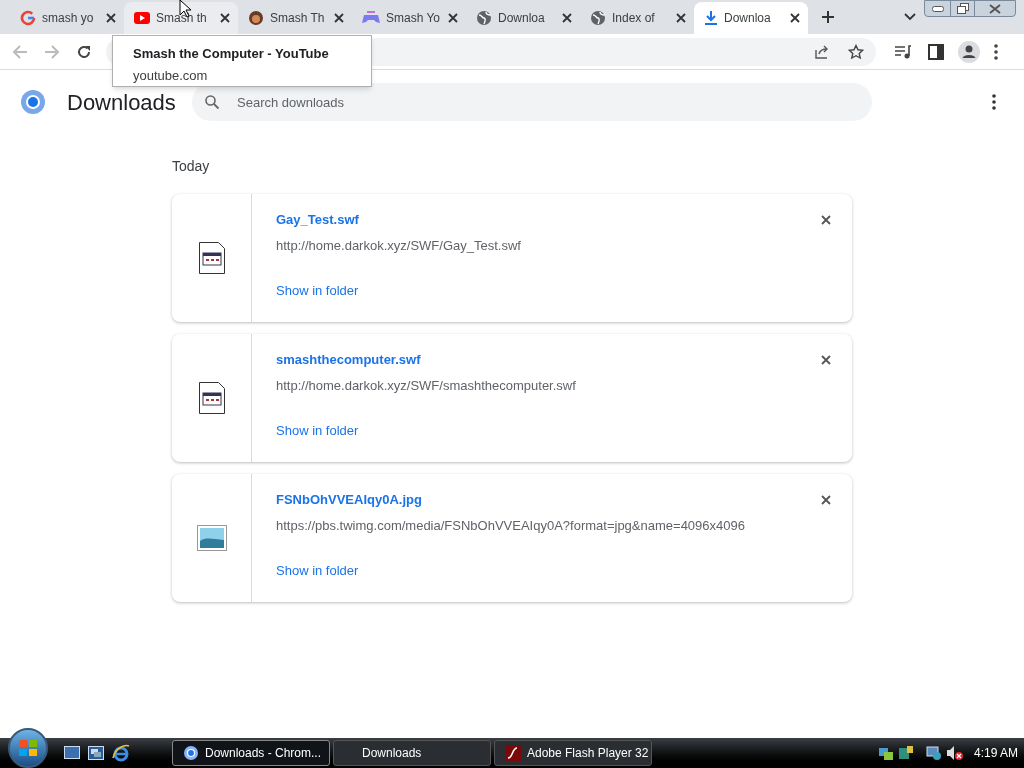 The width and height of the screenshot is (1024, 768). I want to click on muted-speaker-icon, so click(955, 753).